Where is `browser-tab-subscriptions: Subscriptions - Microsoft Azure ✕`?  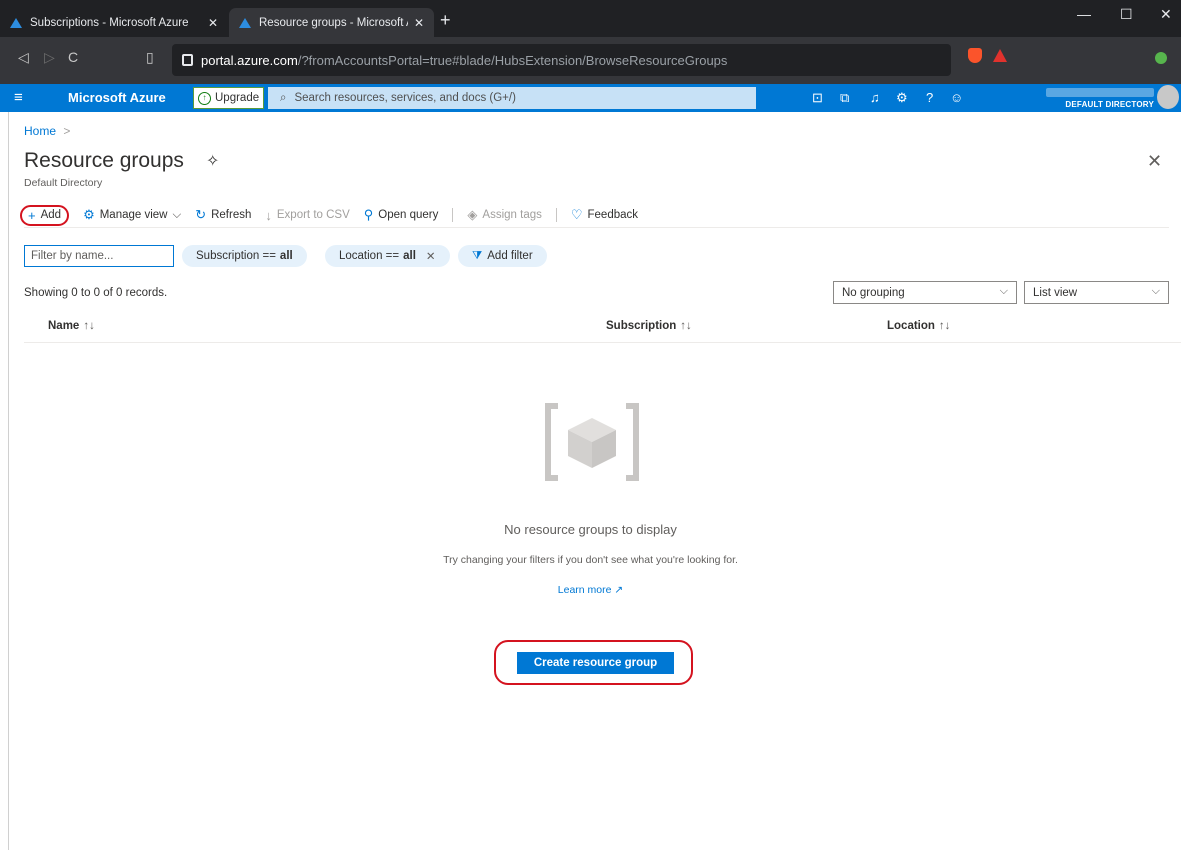
browser-tab-subscriptions: Subscriptions - Microsoft Azure ✕ is located at coordinates (114, 22).